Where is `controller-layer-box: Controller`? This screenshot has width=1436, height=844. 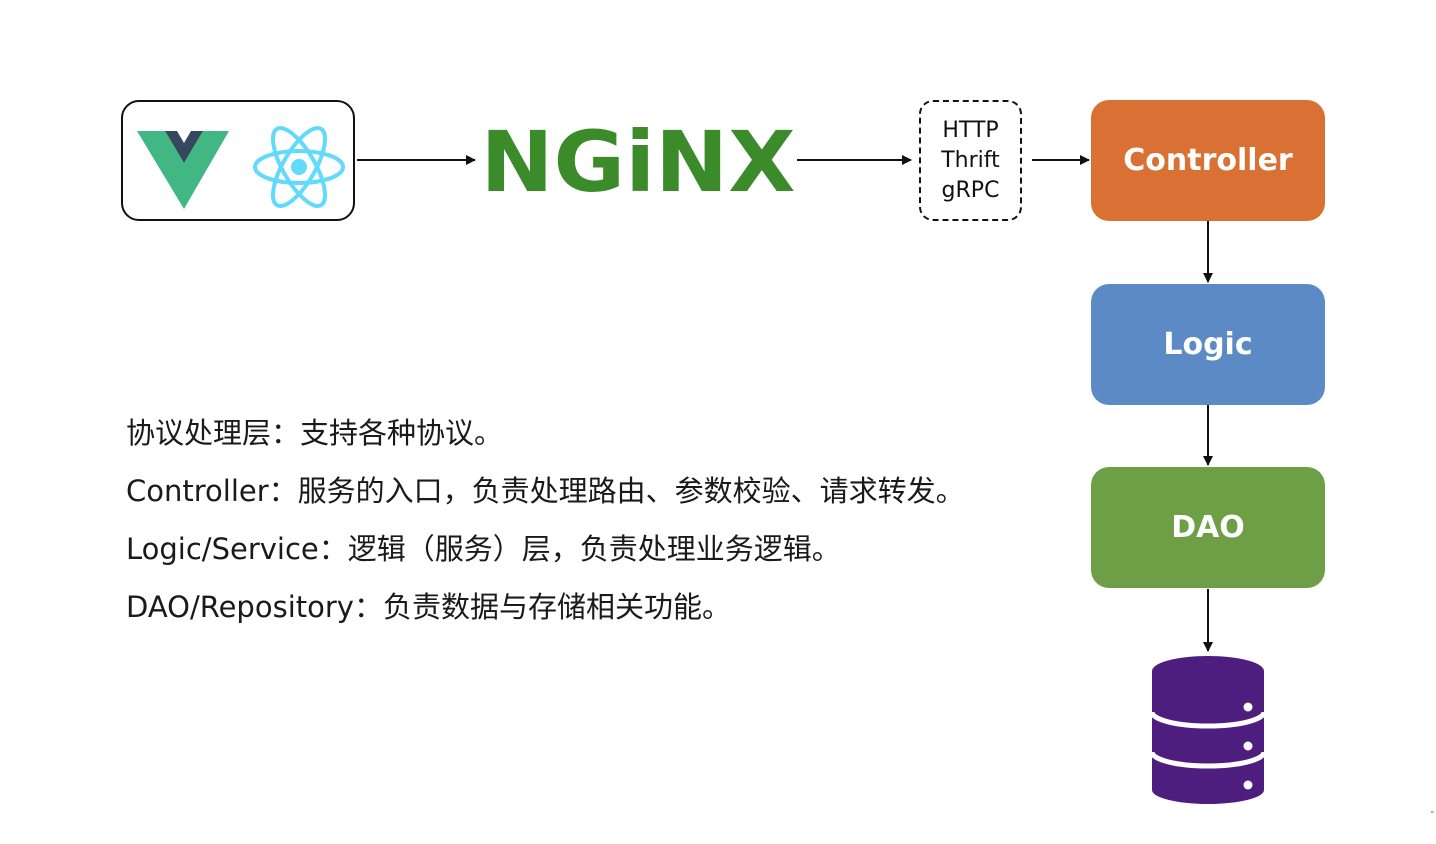
controller-layer-box: Controller is located at coordinates (1208, 160).